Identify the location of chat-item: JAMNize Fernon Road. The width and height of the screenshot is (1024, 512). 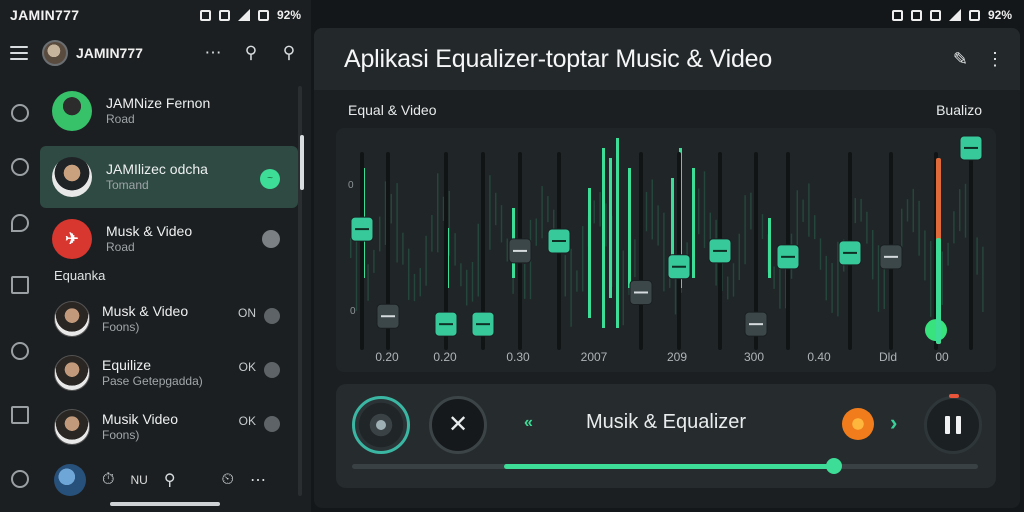
(169, 111).